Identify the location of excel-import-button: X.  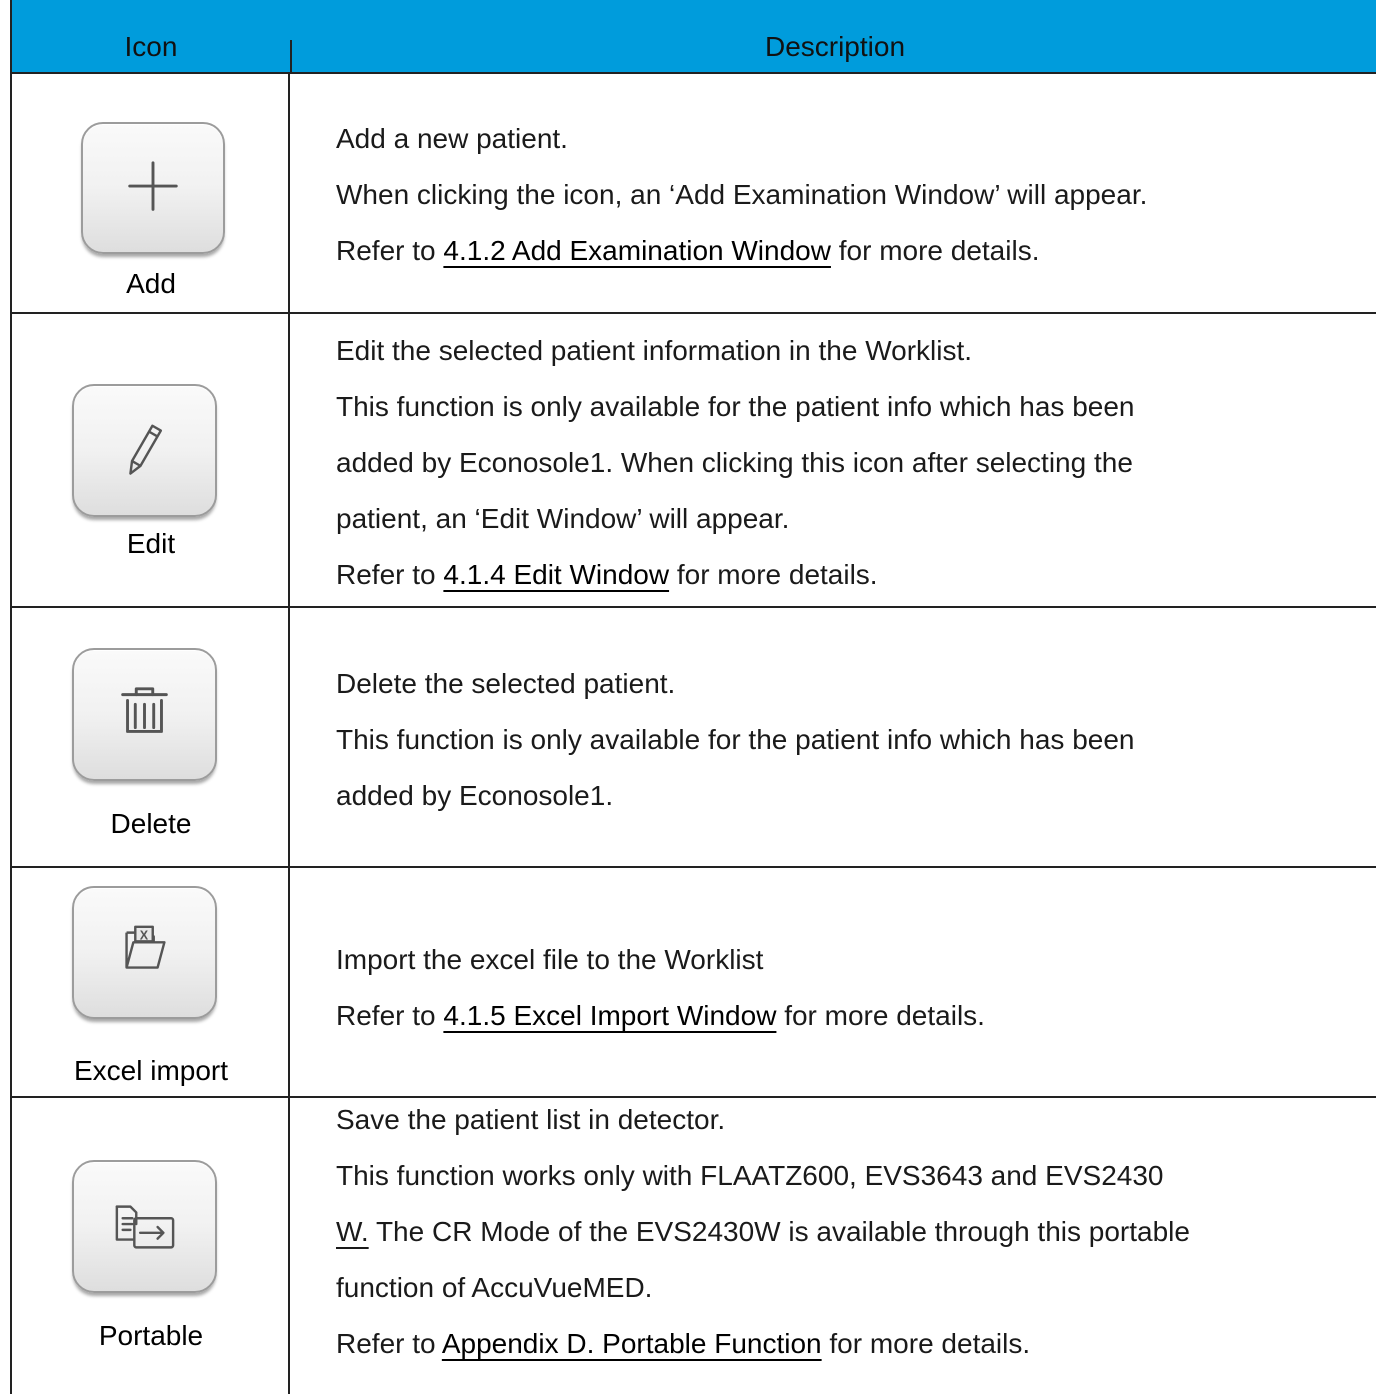
(144, 952).